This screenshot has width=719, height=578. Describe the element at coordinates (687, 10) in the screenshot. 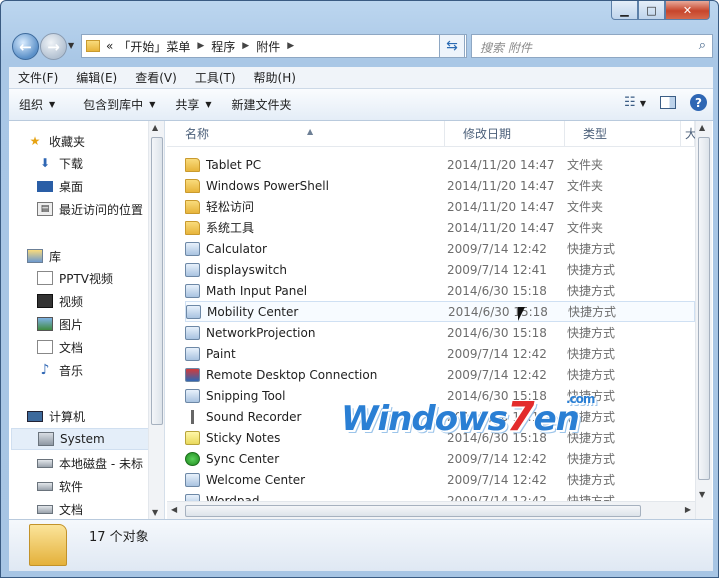

I see `close-button: ✕` at that location.